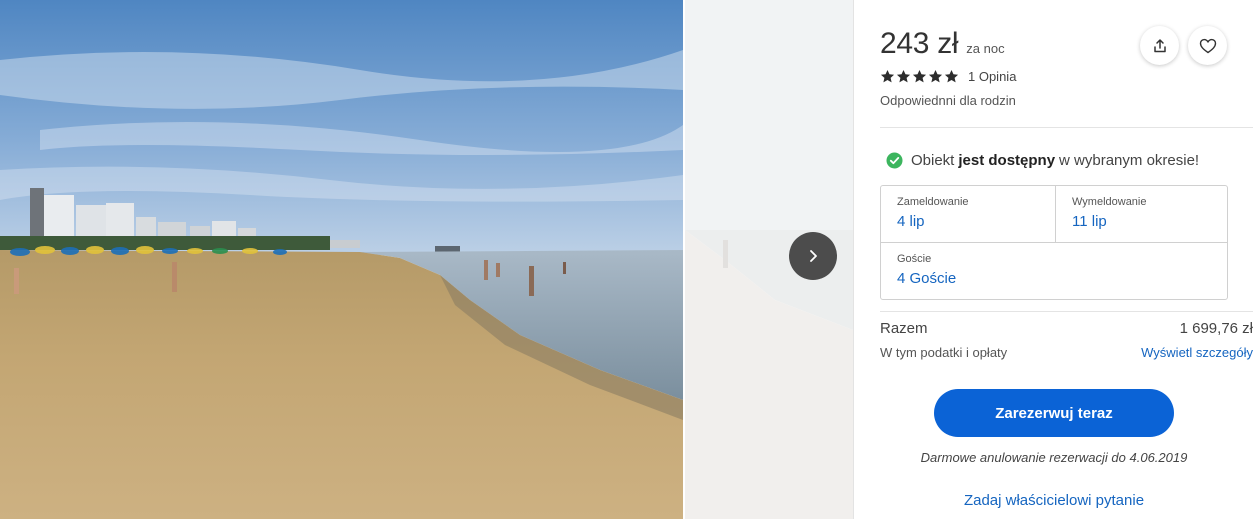 The image size is (1253, 519). What do you see at coordinates (1216, 328) in the screenshot?
I see `total-price: 1 699,76 zł` at bounding box center [1216, 328].